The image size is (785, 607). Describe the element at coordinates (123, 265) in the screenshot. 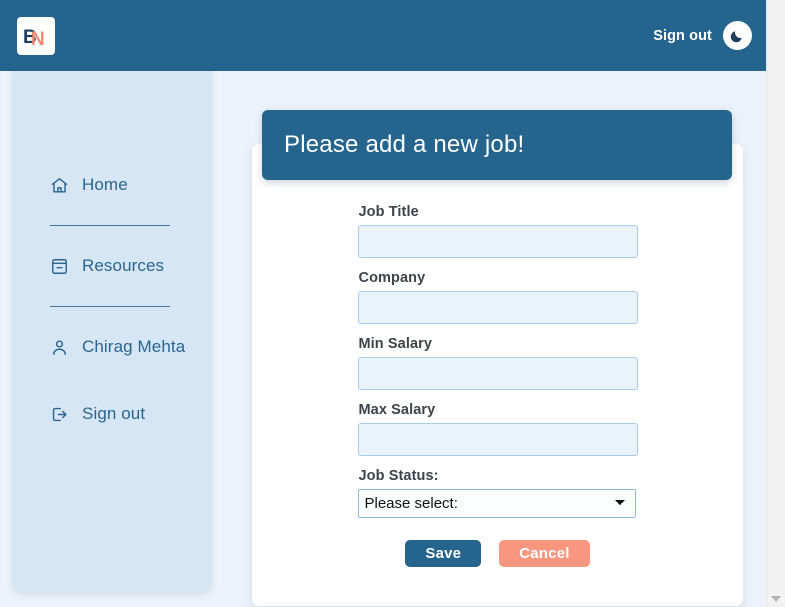

I see `sidebar-item-label: Resources` at that location.